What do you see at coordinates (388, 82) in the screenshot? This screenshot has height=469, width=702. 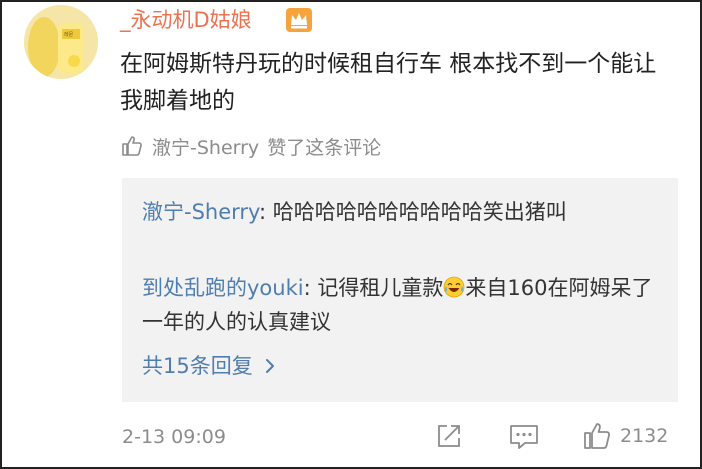 I see `comment-text: 在阿姆斯特丹玩的时候租自行车 根本找不到一个能让我脚着地的` at bounding box center [388, 82].